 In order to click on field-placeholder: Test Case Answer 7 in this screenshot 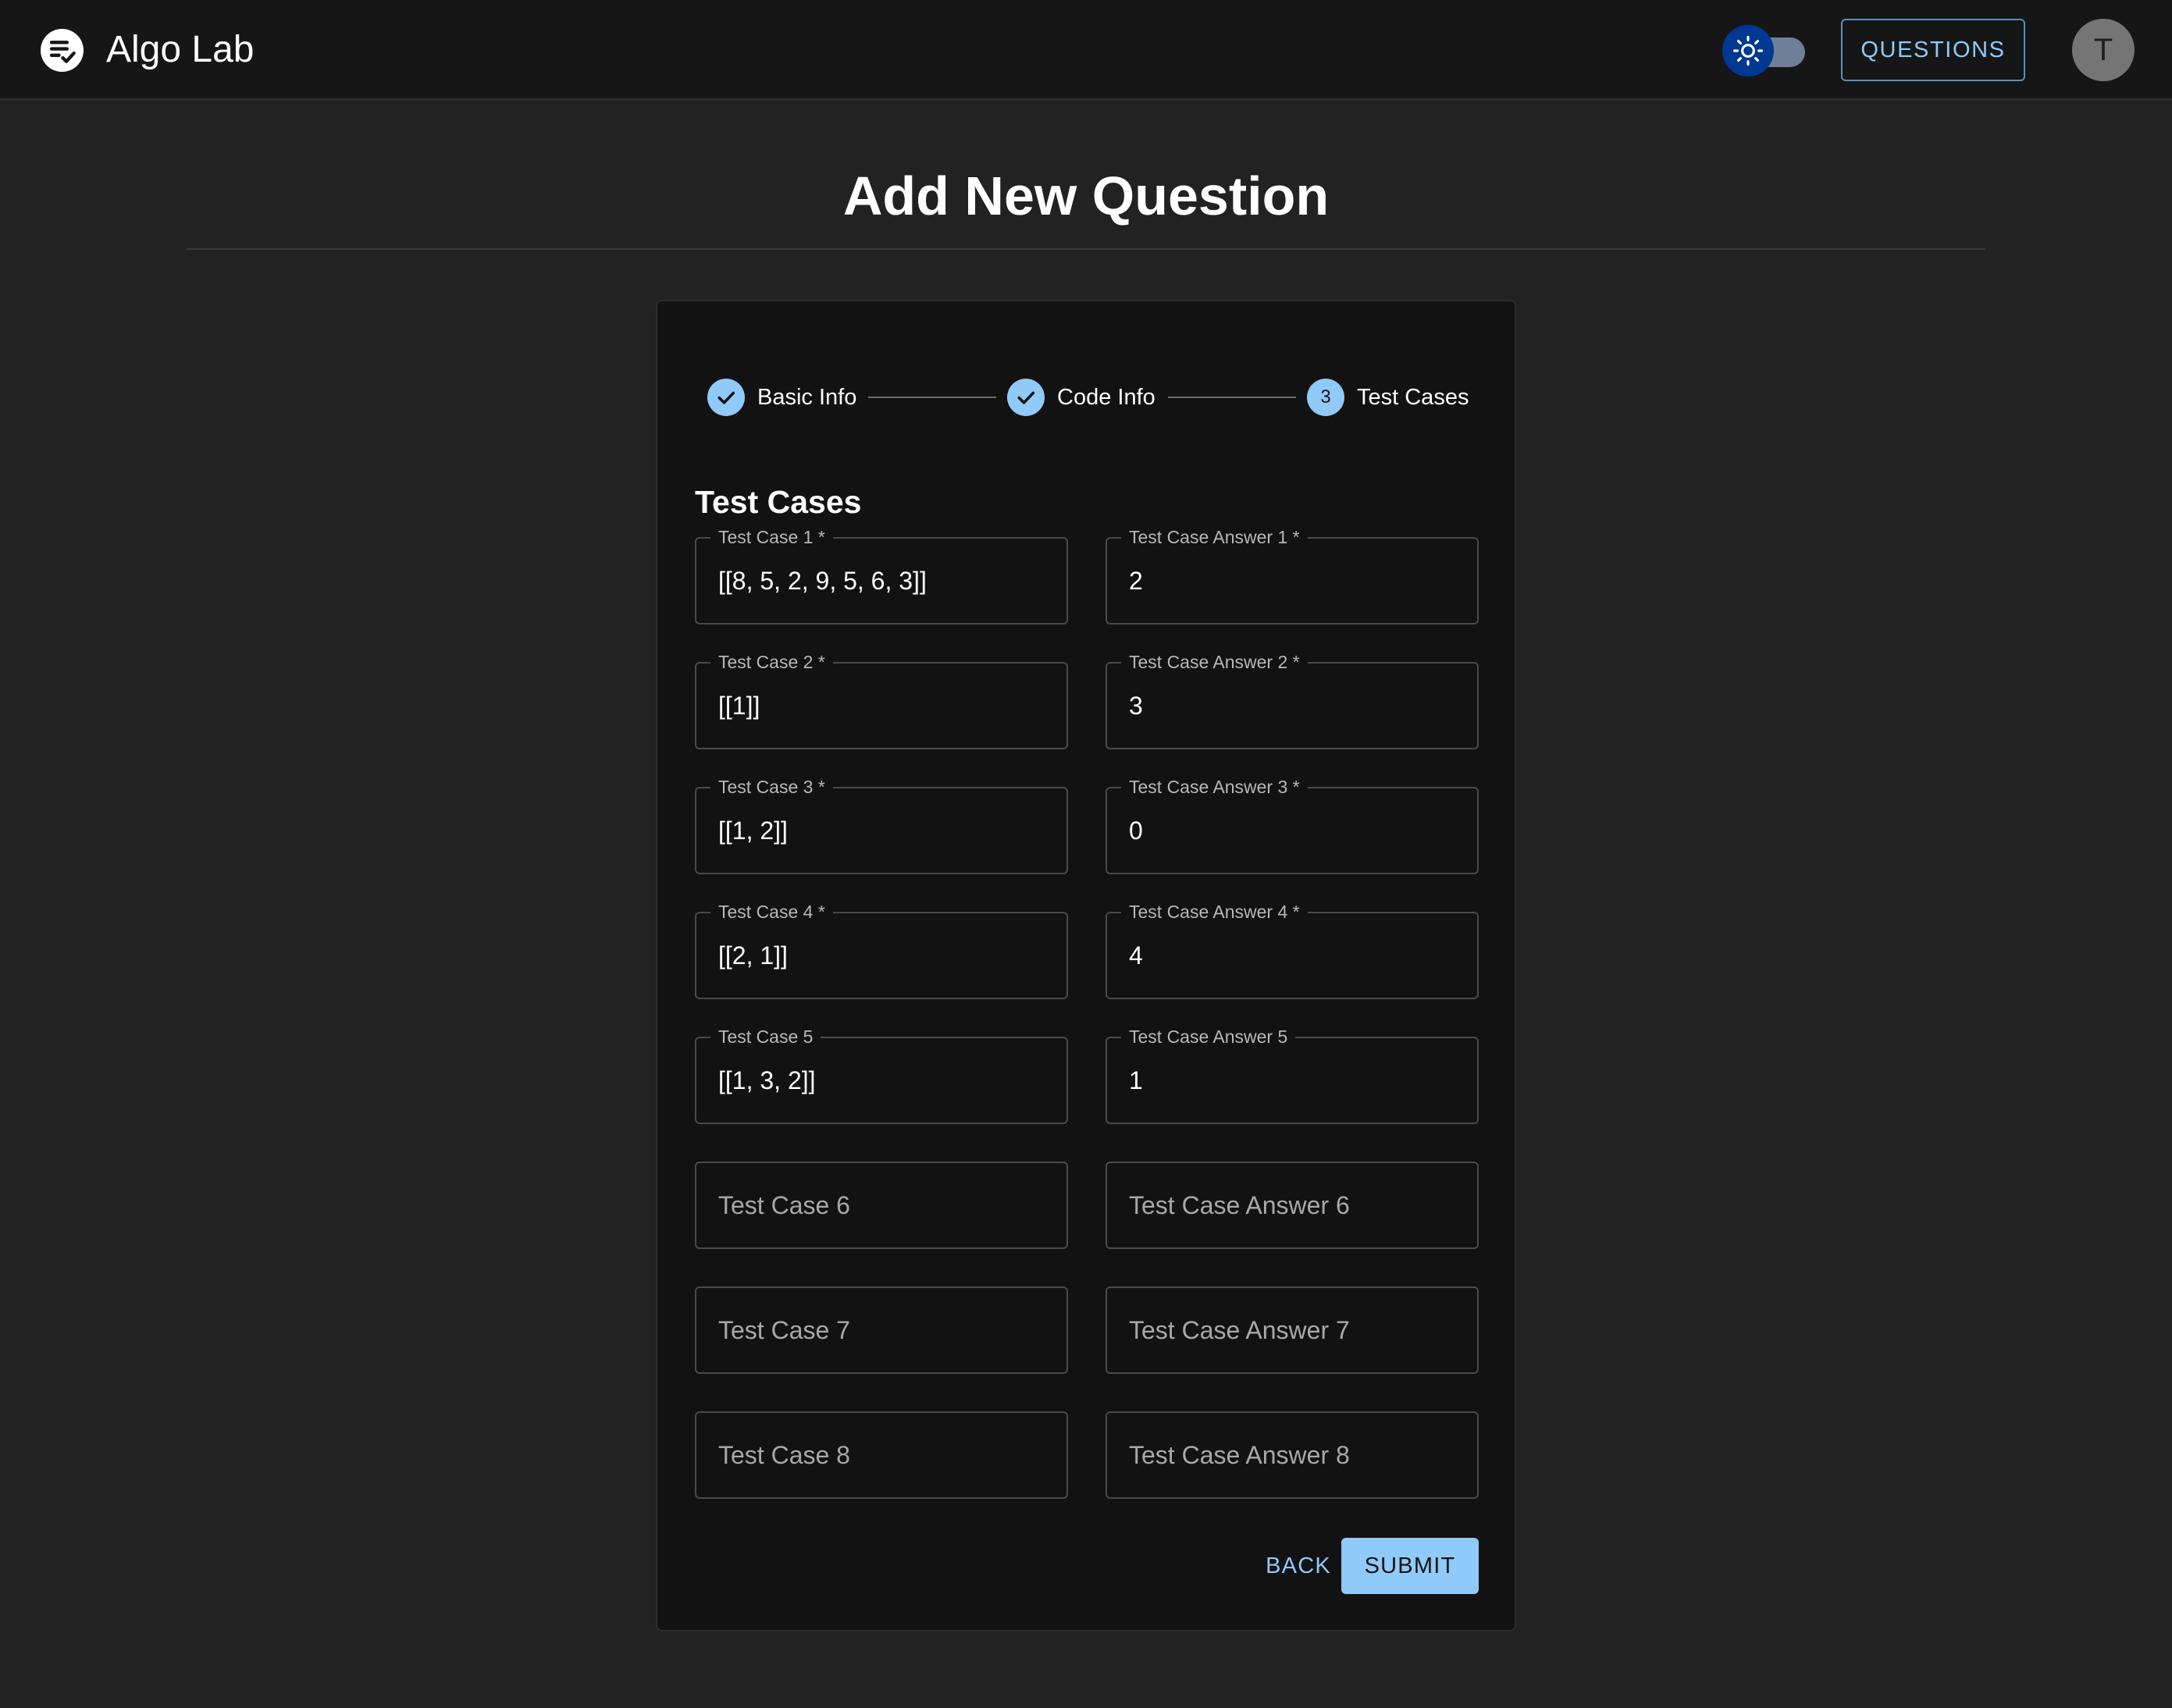, I will do `click(1239, 1330)`.